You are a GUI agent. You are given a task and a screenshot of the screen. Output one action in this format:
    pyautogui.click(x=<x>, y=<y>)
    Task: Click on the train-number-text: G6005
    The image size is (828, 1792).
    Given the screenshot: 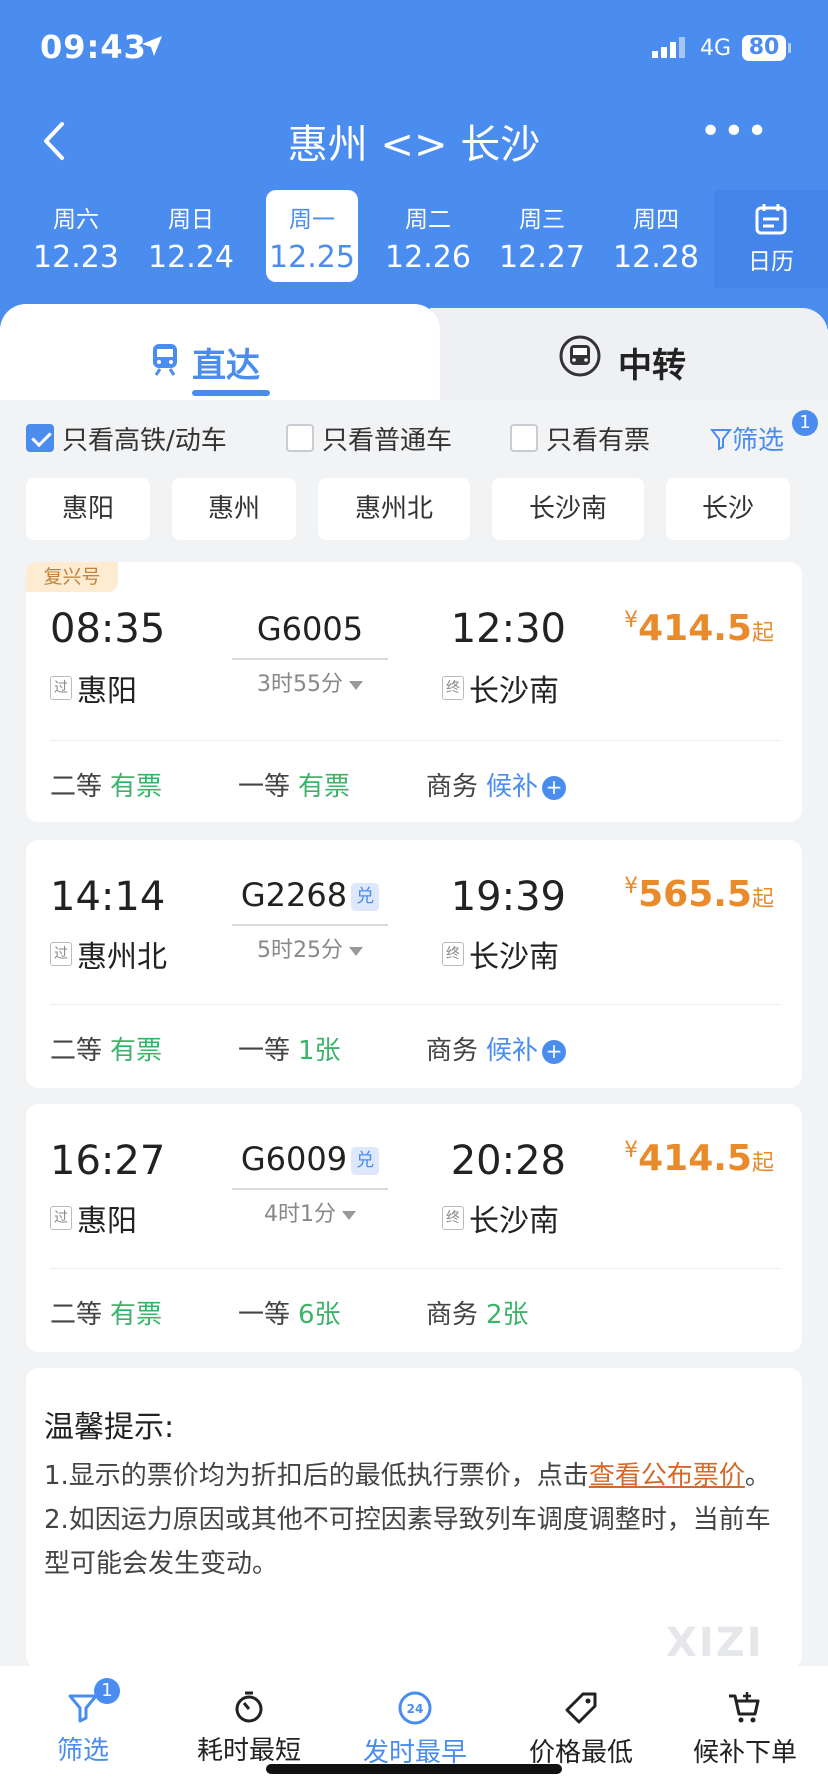 What is the action you would take?
    pyautogui.click(x=310, y=629)
    